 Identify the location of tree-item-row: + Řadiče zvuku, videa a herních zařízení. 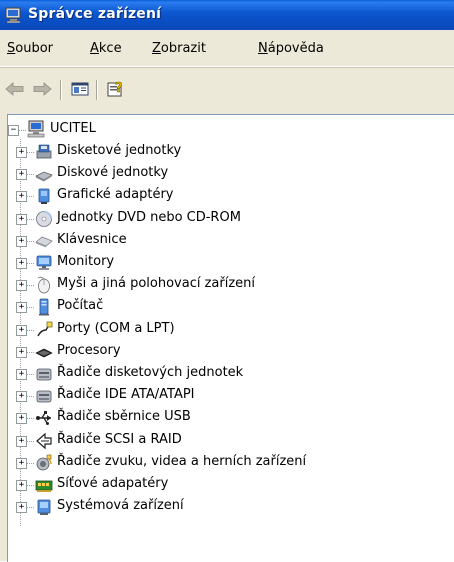
(231, 463).